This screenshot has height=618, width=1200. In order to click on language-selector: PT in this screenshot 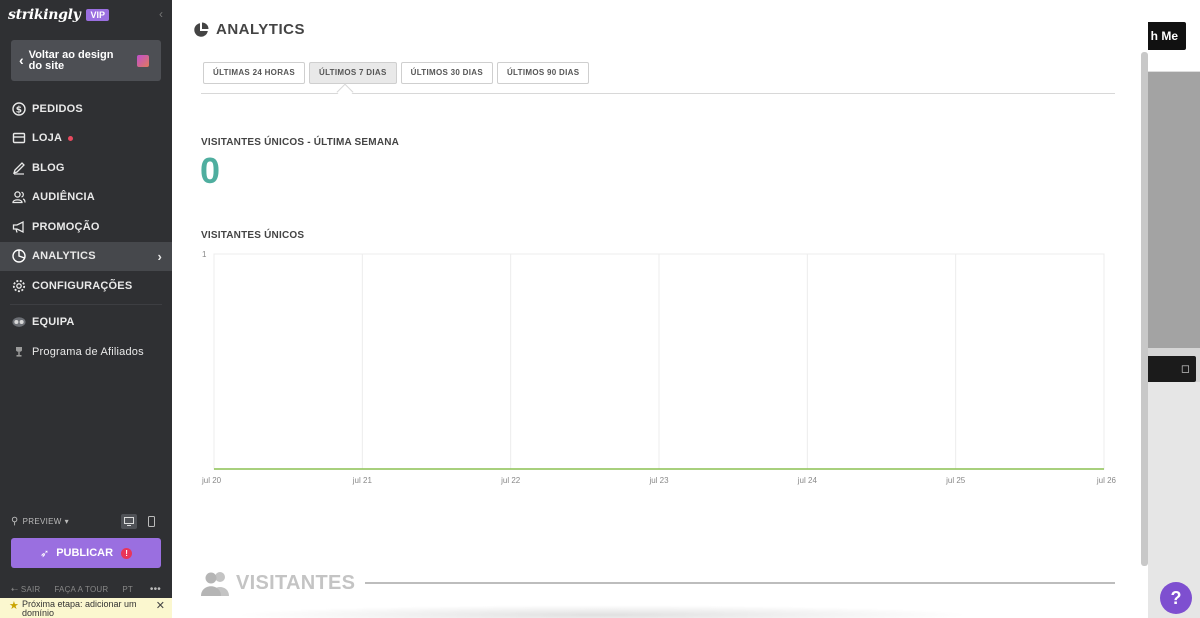, I will do `click(127, 589)`.